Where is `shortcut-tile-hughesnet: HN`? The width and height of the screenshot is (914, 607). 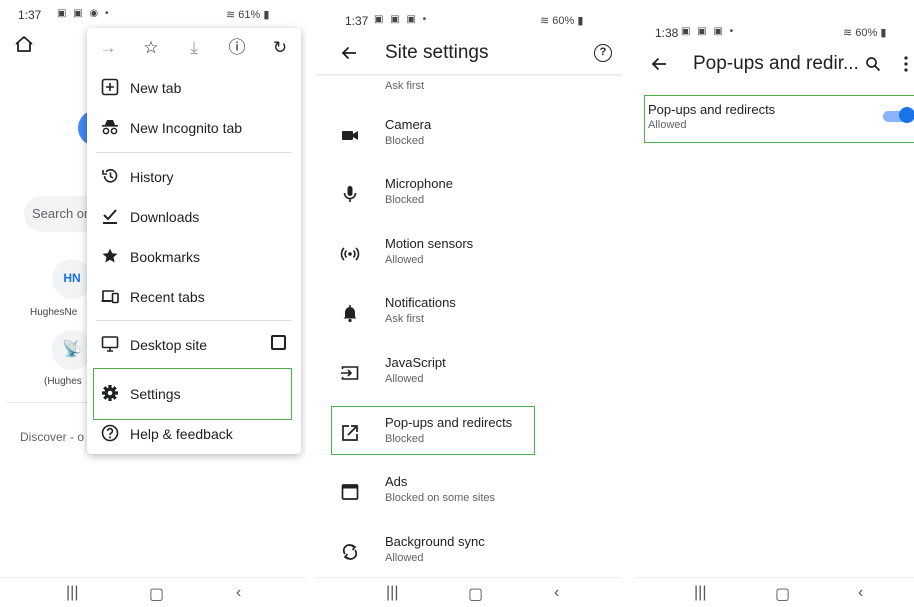 shortcut-tile-hughesnet: HN is located at coordinates (72, 279).